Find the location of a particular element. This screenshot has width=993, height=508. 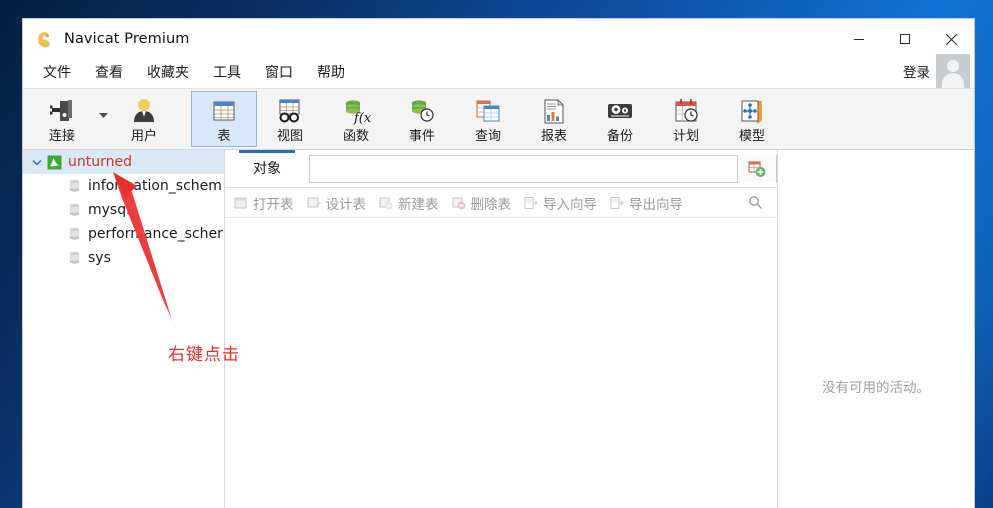

toolbar-label-query: 查询 is located at coordinates (487, 136).